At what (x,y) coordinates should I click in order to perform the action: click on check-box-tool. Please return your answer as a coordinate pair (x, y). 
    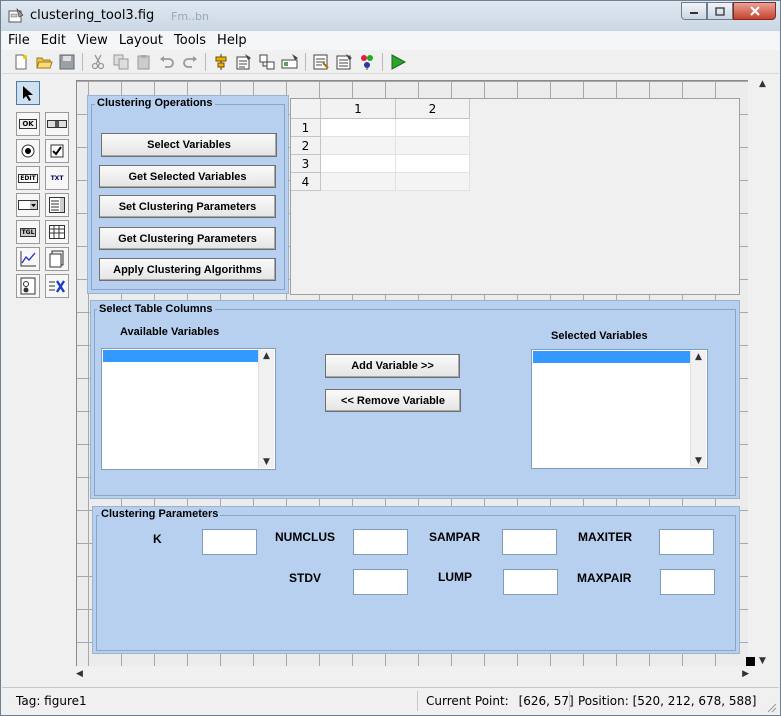
    Looking at the image, I should click on (57, 151).